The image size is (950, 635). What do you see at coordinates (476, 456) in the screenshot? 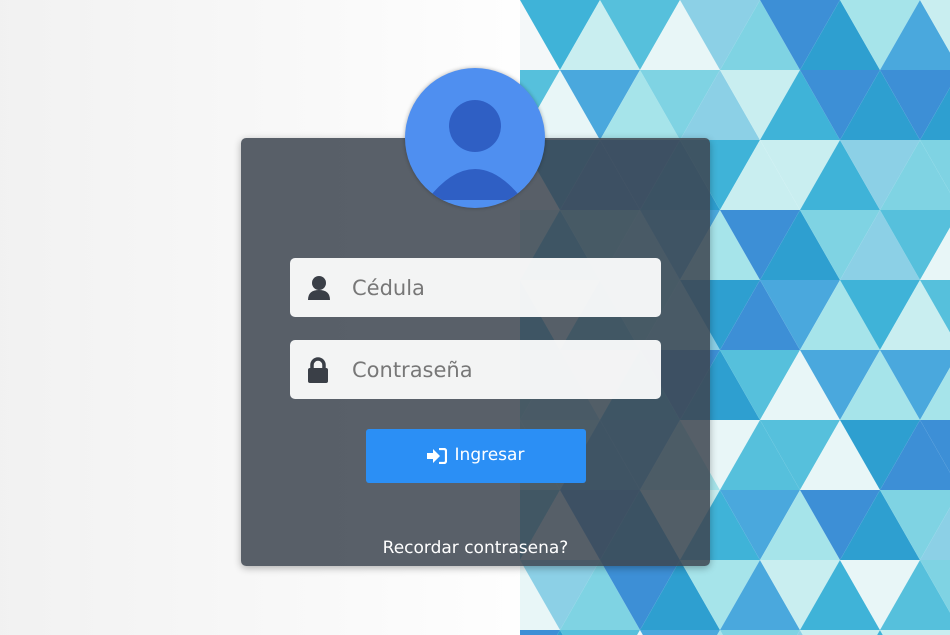
I see `login-button: Ingresar` at bounding box center [476, 456].